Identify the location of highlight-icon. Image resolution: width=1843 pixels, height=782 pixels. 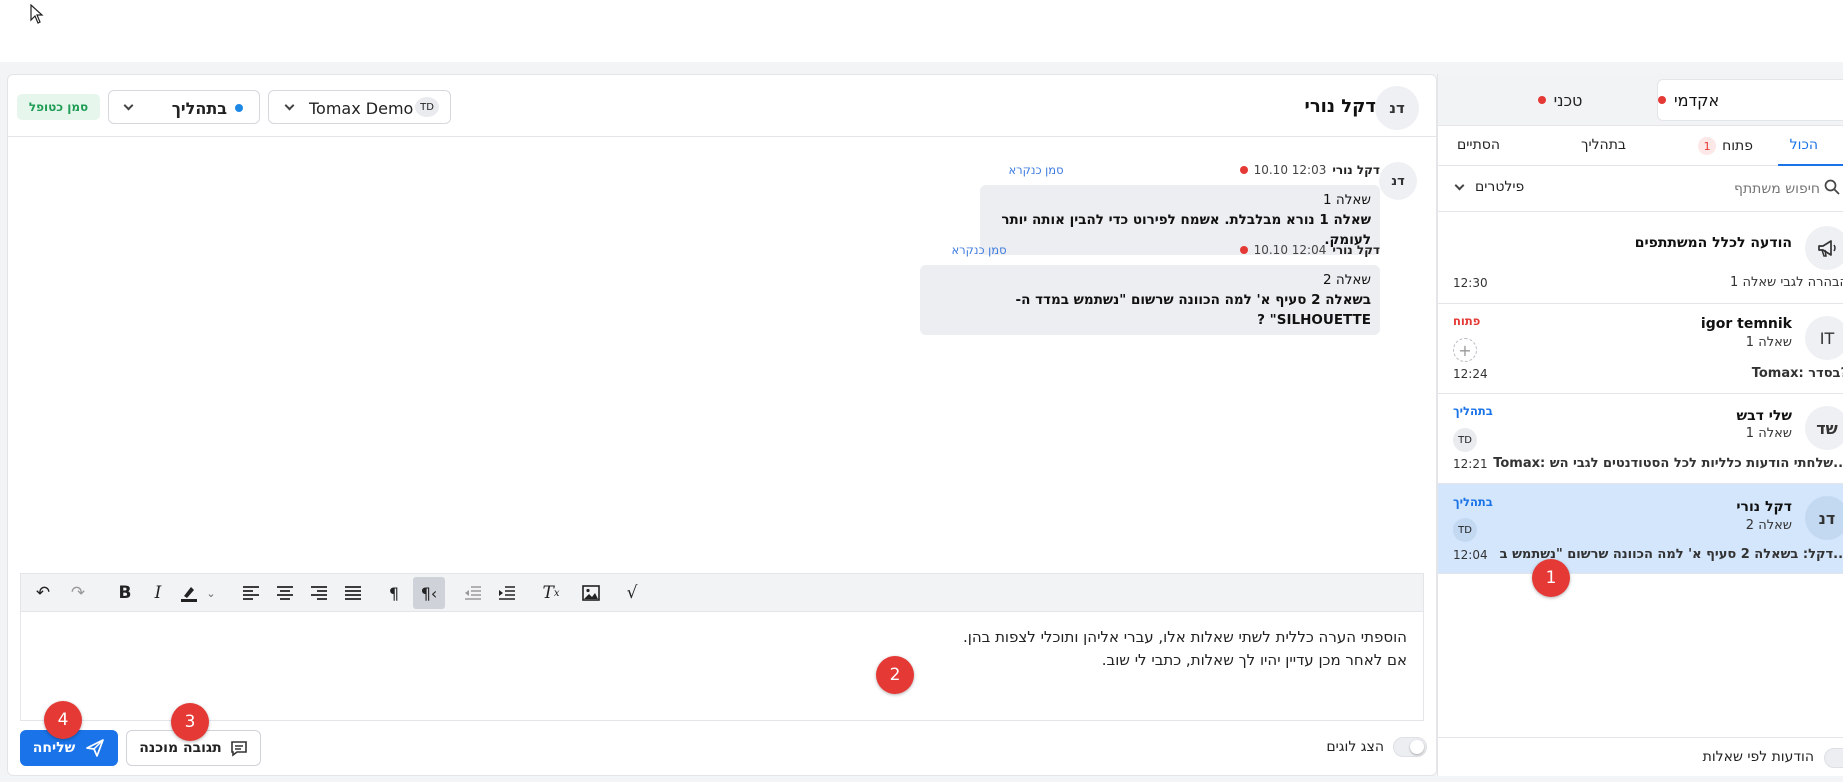
(189, 593).